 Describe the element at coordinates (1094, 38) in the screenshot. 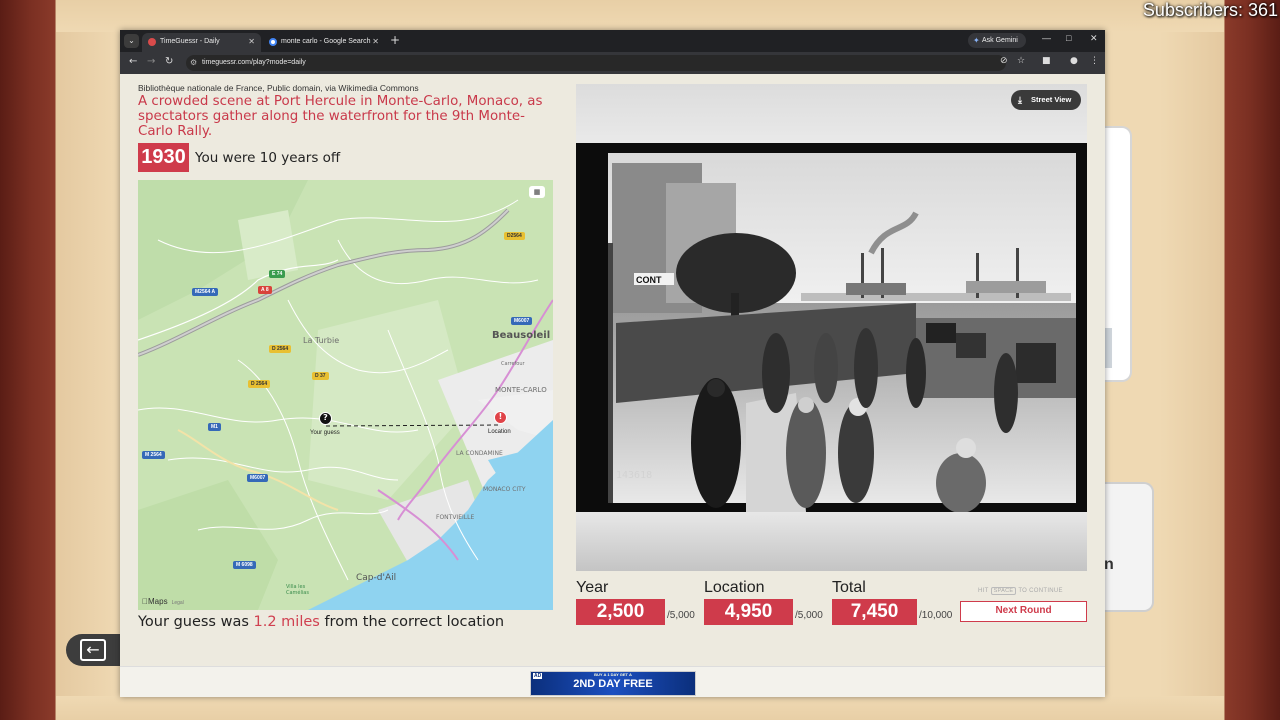

I see `close-window-icon: ✕` at that location.